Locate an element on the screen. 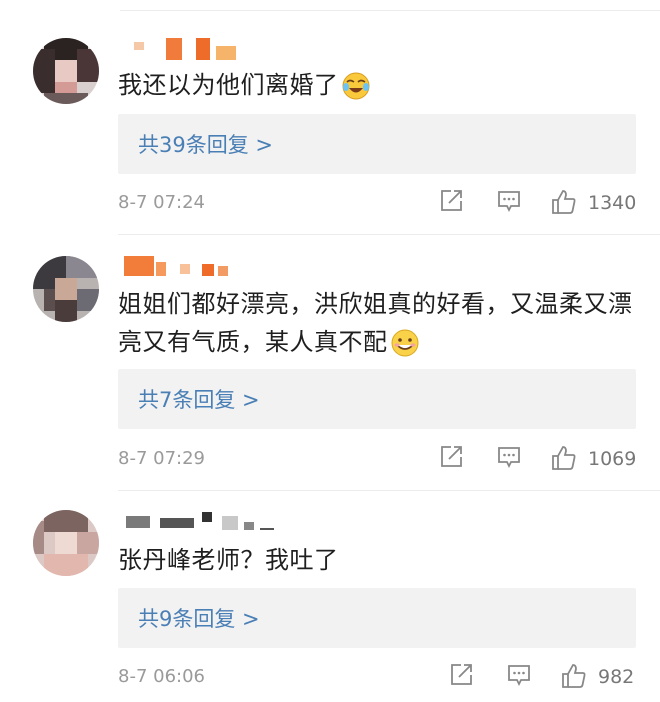  reply-box: 共9条回复 > is located at coordinates (377, 618).